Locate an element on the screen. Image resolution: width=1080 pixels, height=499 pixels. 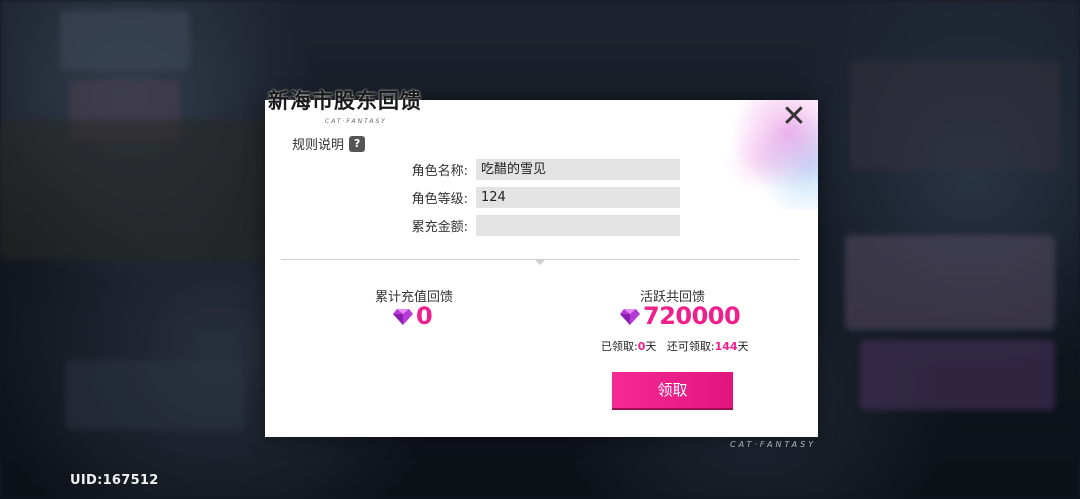
brand-watermark: CAT·FANTASY is located at coordinates (773, 444).